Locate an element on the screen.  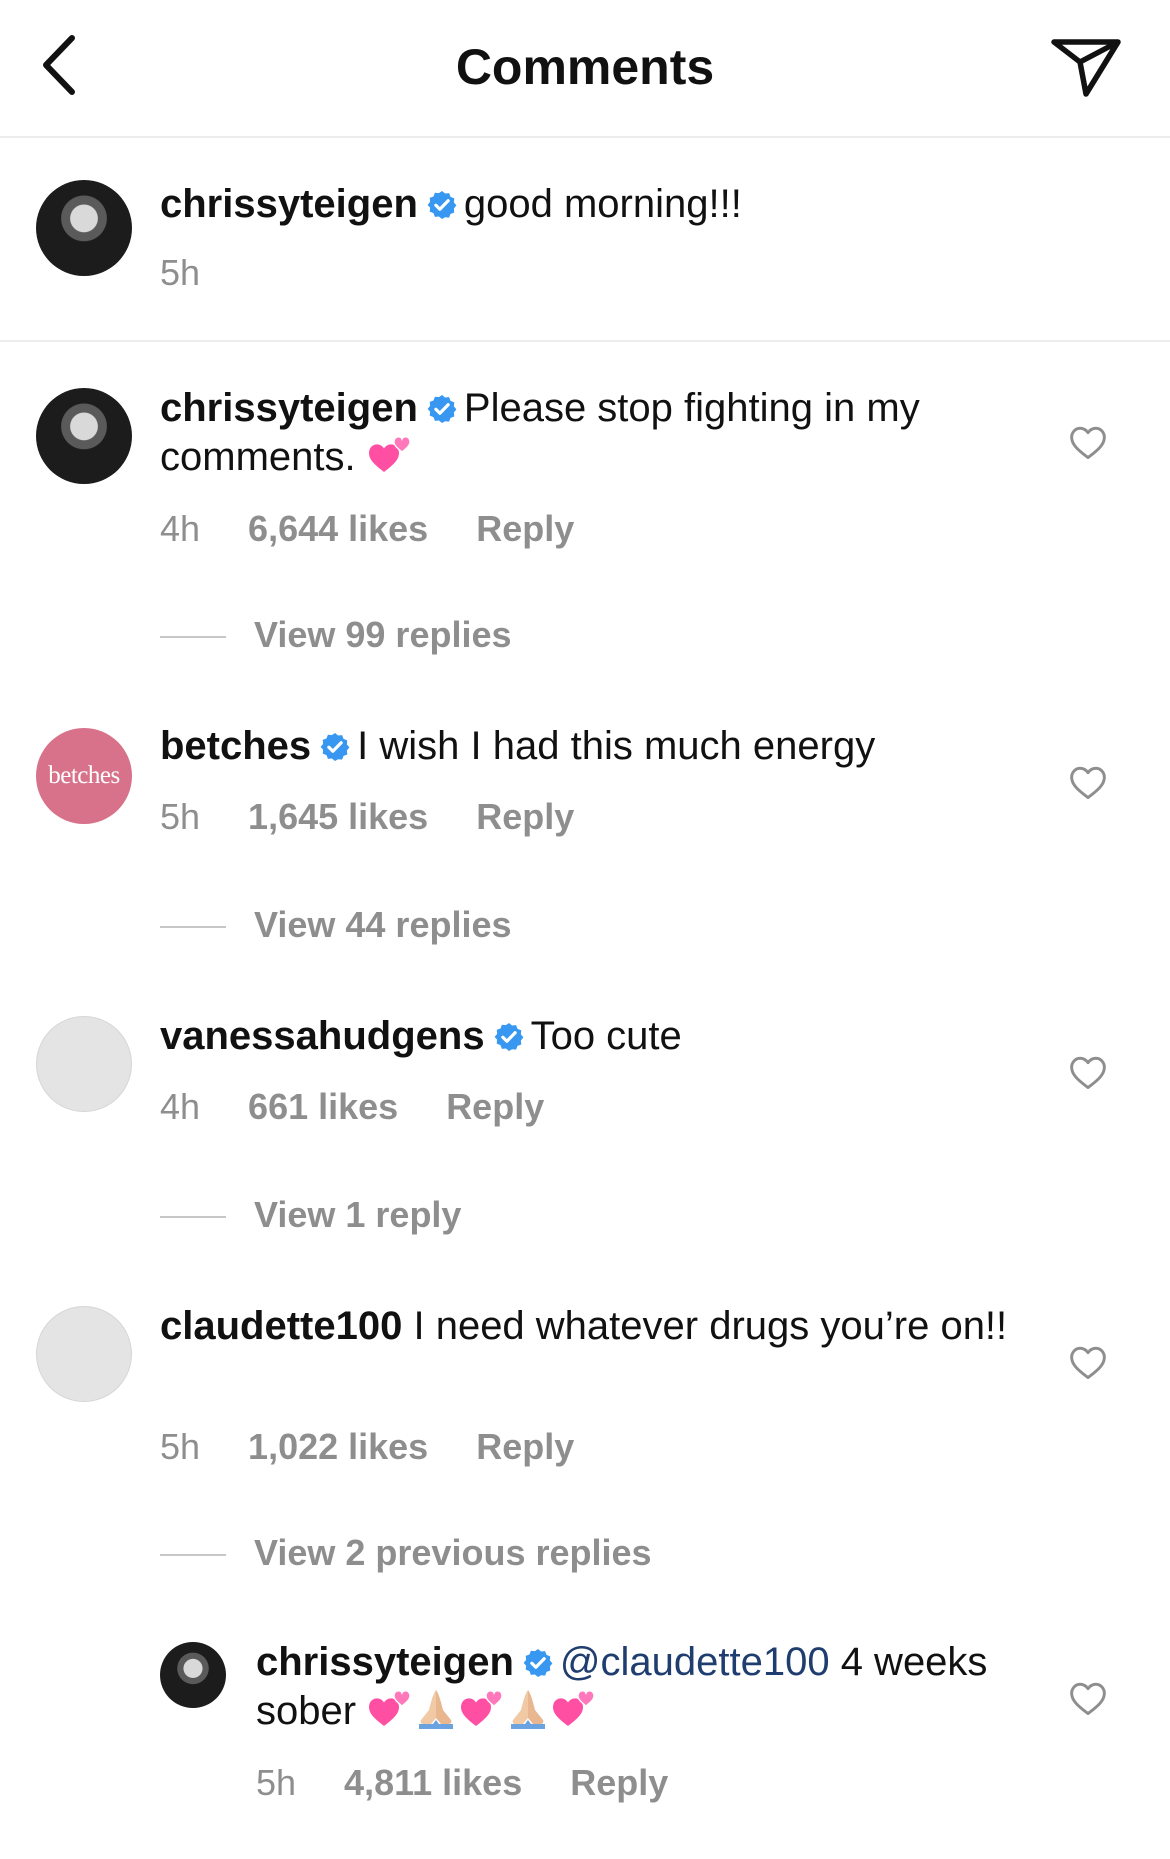
likes-count: 661 likes is located at coordinates (323, 1107).